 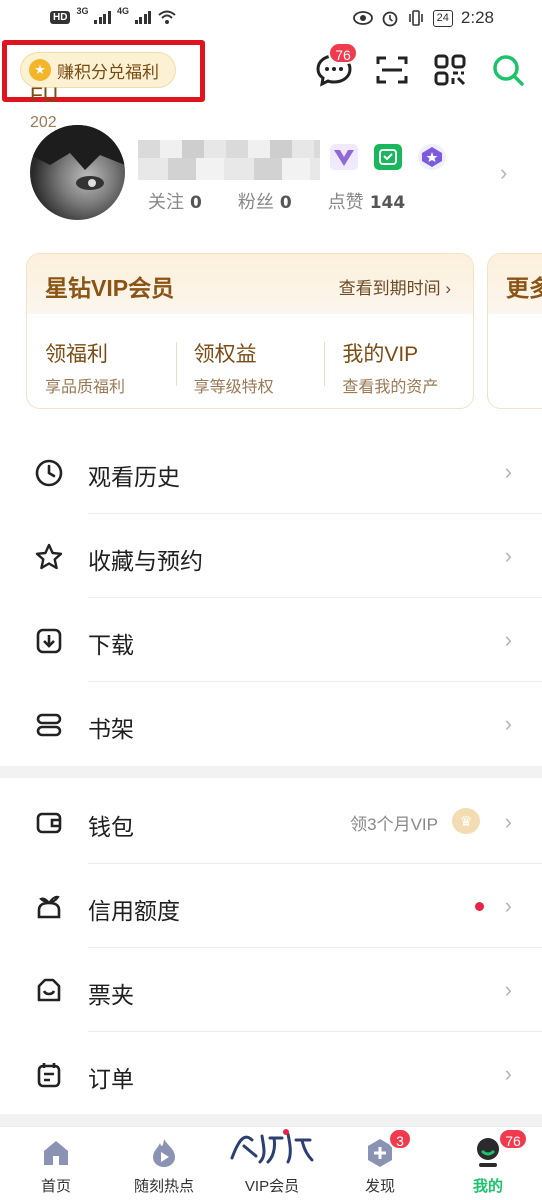 I want to click on vip-items: 领福利 享品质福利 领权益 享等级特权 我的VIP 查看我的资产, so click(x=250, y=355).